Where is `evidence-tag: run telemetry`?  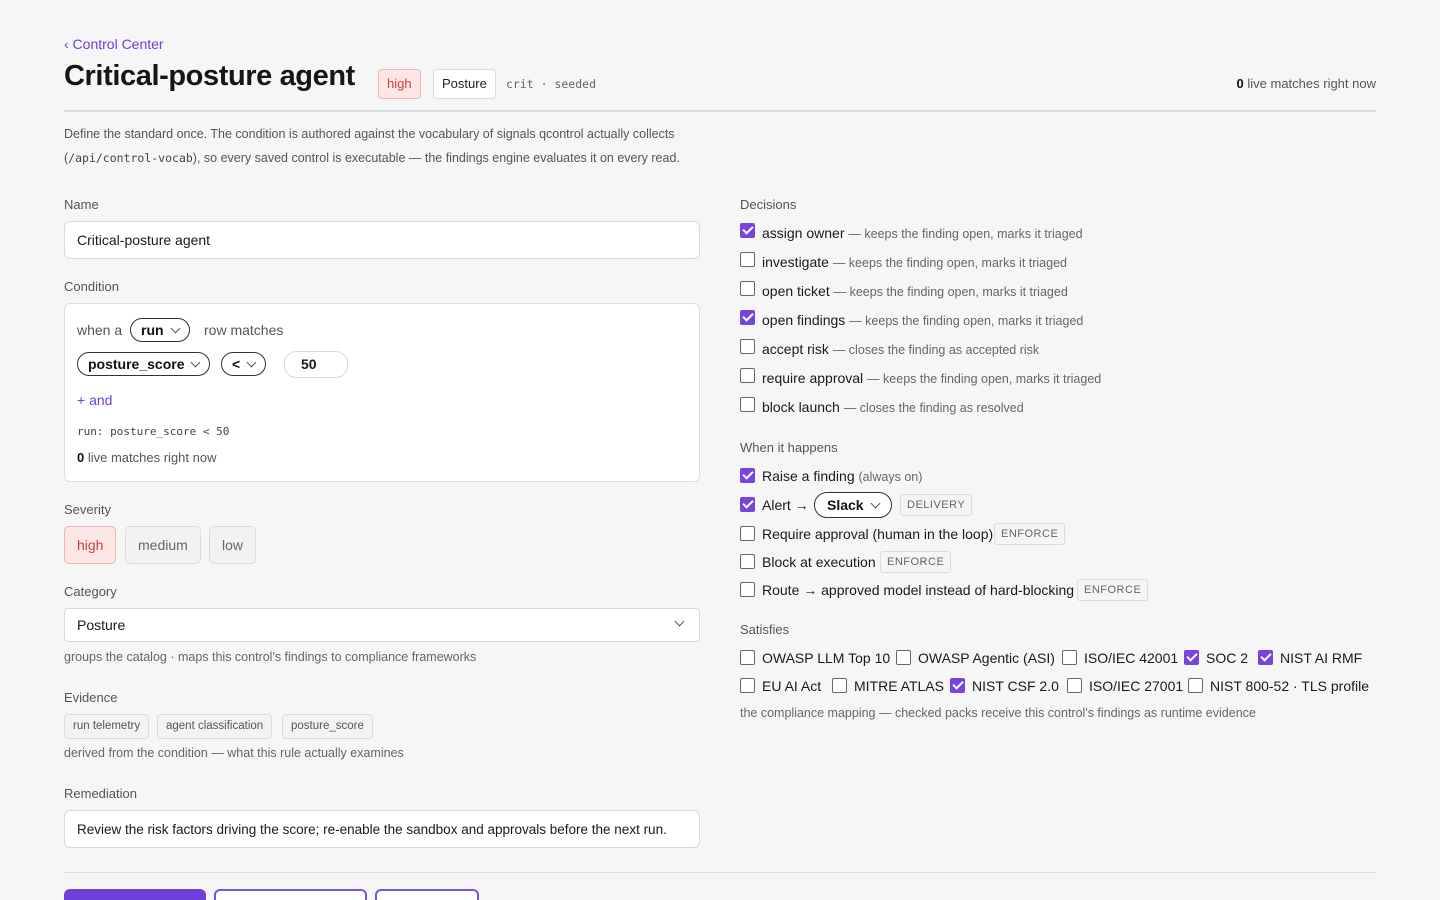 evidence-tag: run telemetry is located at coordinates (107, 726).